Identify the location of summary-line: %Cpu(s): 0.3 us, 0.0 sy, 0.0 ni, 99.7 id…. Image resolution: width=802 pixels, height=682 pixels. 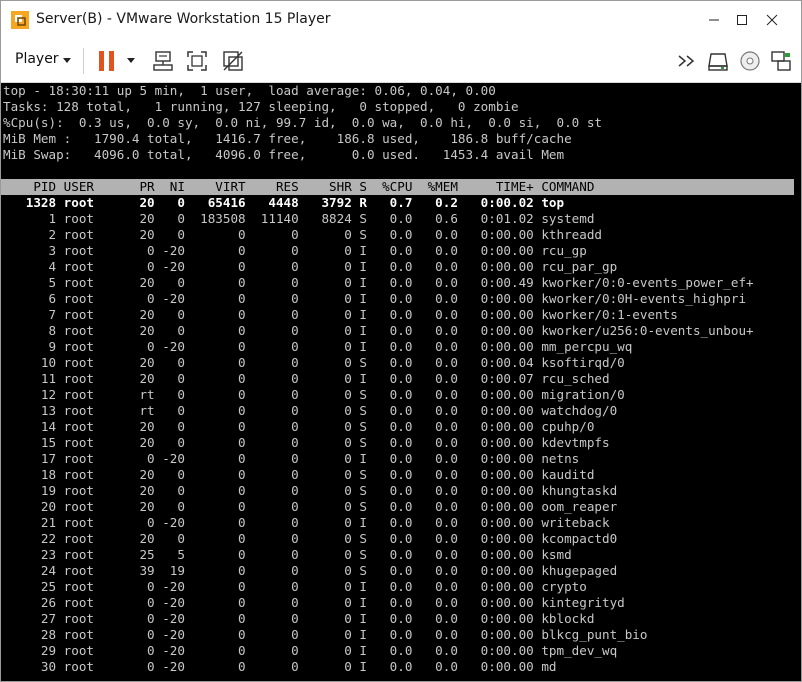
(302, 122).